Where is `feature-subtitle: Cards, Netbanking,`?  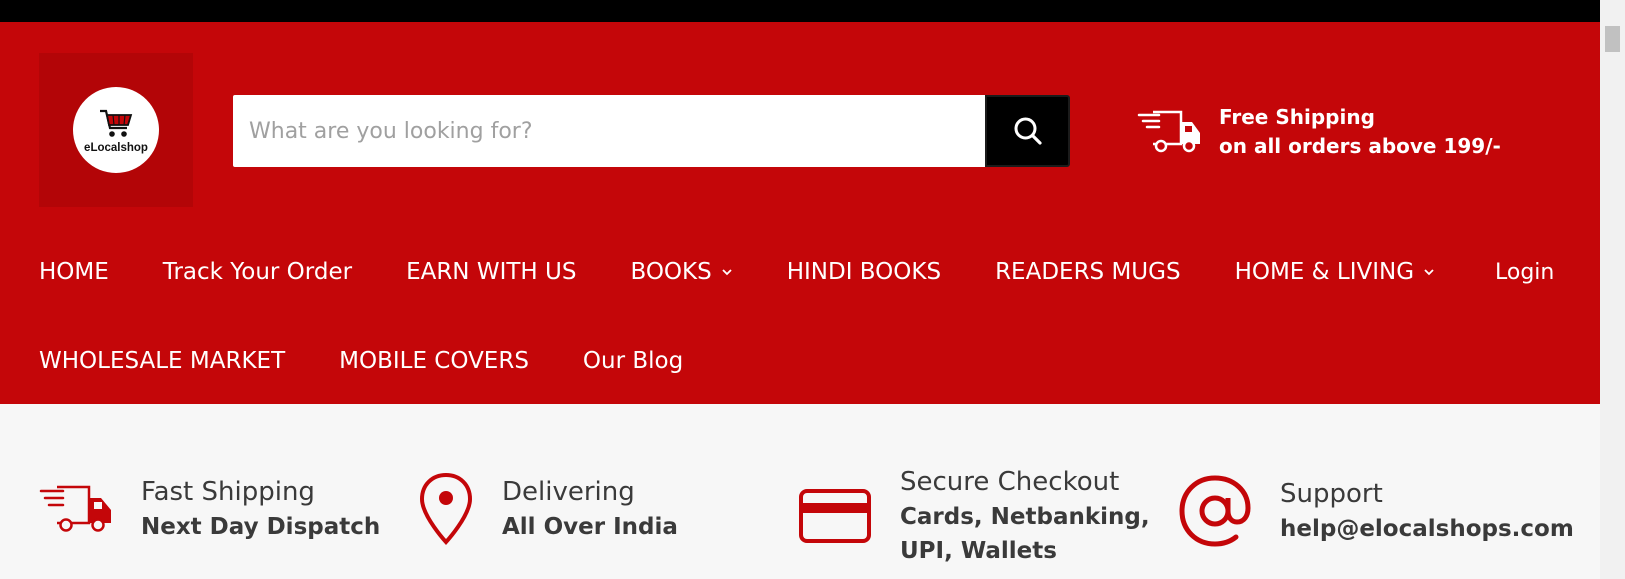 feature-subtitle: Cards, Netbanking, is located at coordinates (1025, 517).